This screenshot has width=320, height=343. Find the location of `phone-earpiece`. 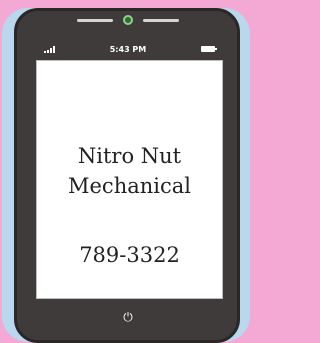

phone-earpiece is located at coordinates (128, 20).